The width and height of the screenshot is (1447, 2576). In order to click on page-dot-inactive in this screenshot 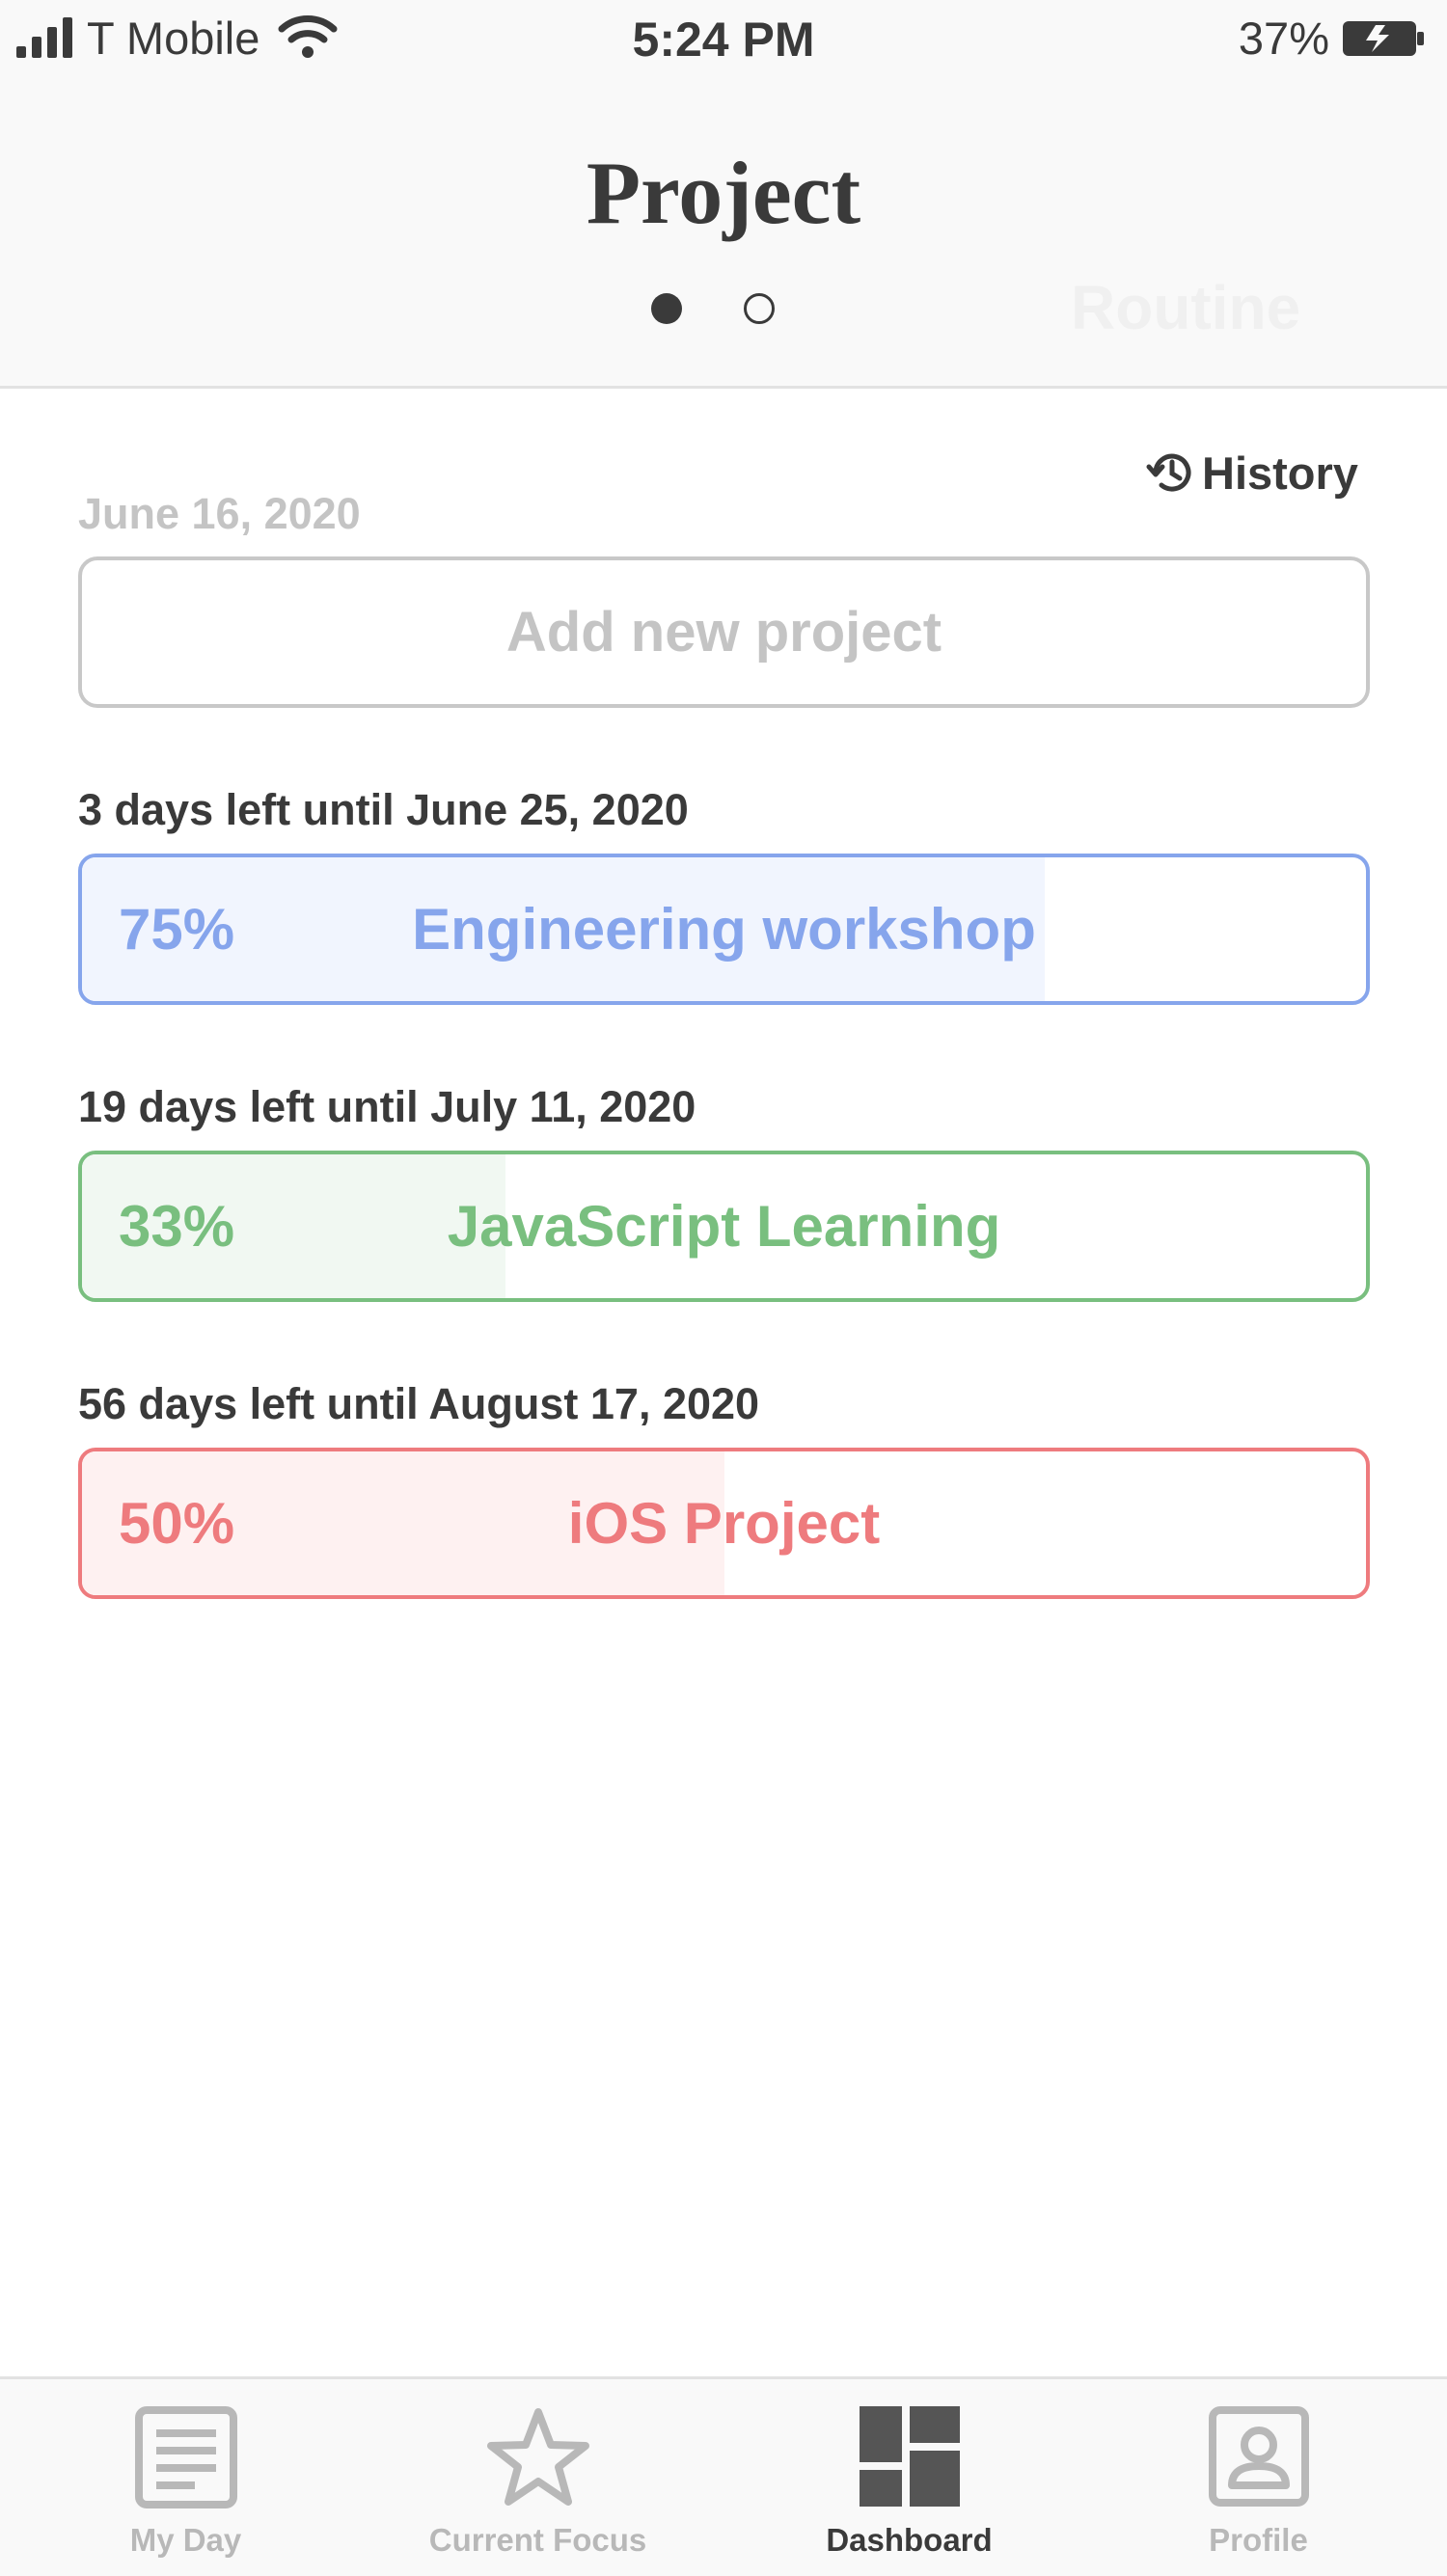, I will do `click(759, 308)`.